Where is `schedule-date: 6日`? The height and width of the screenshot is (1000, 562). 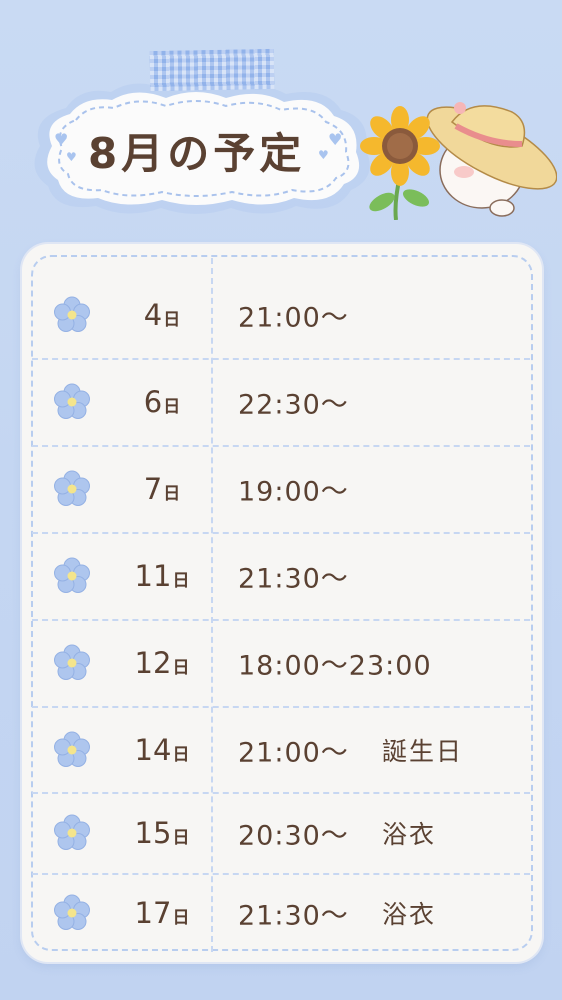 schedule-date: 6日 is located at coordinates (162, 402).